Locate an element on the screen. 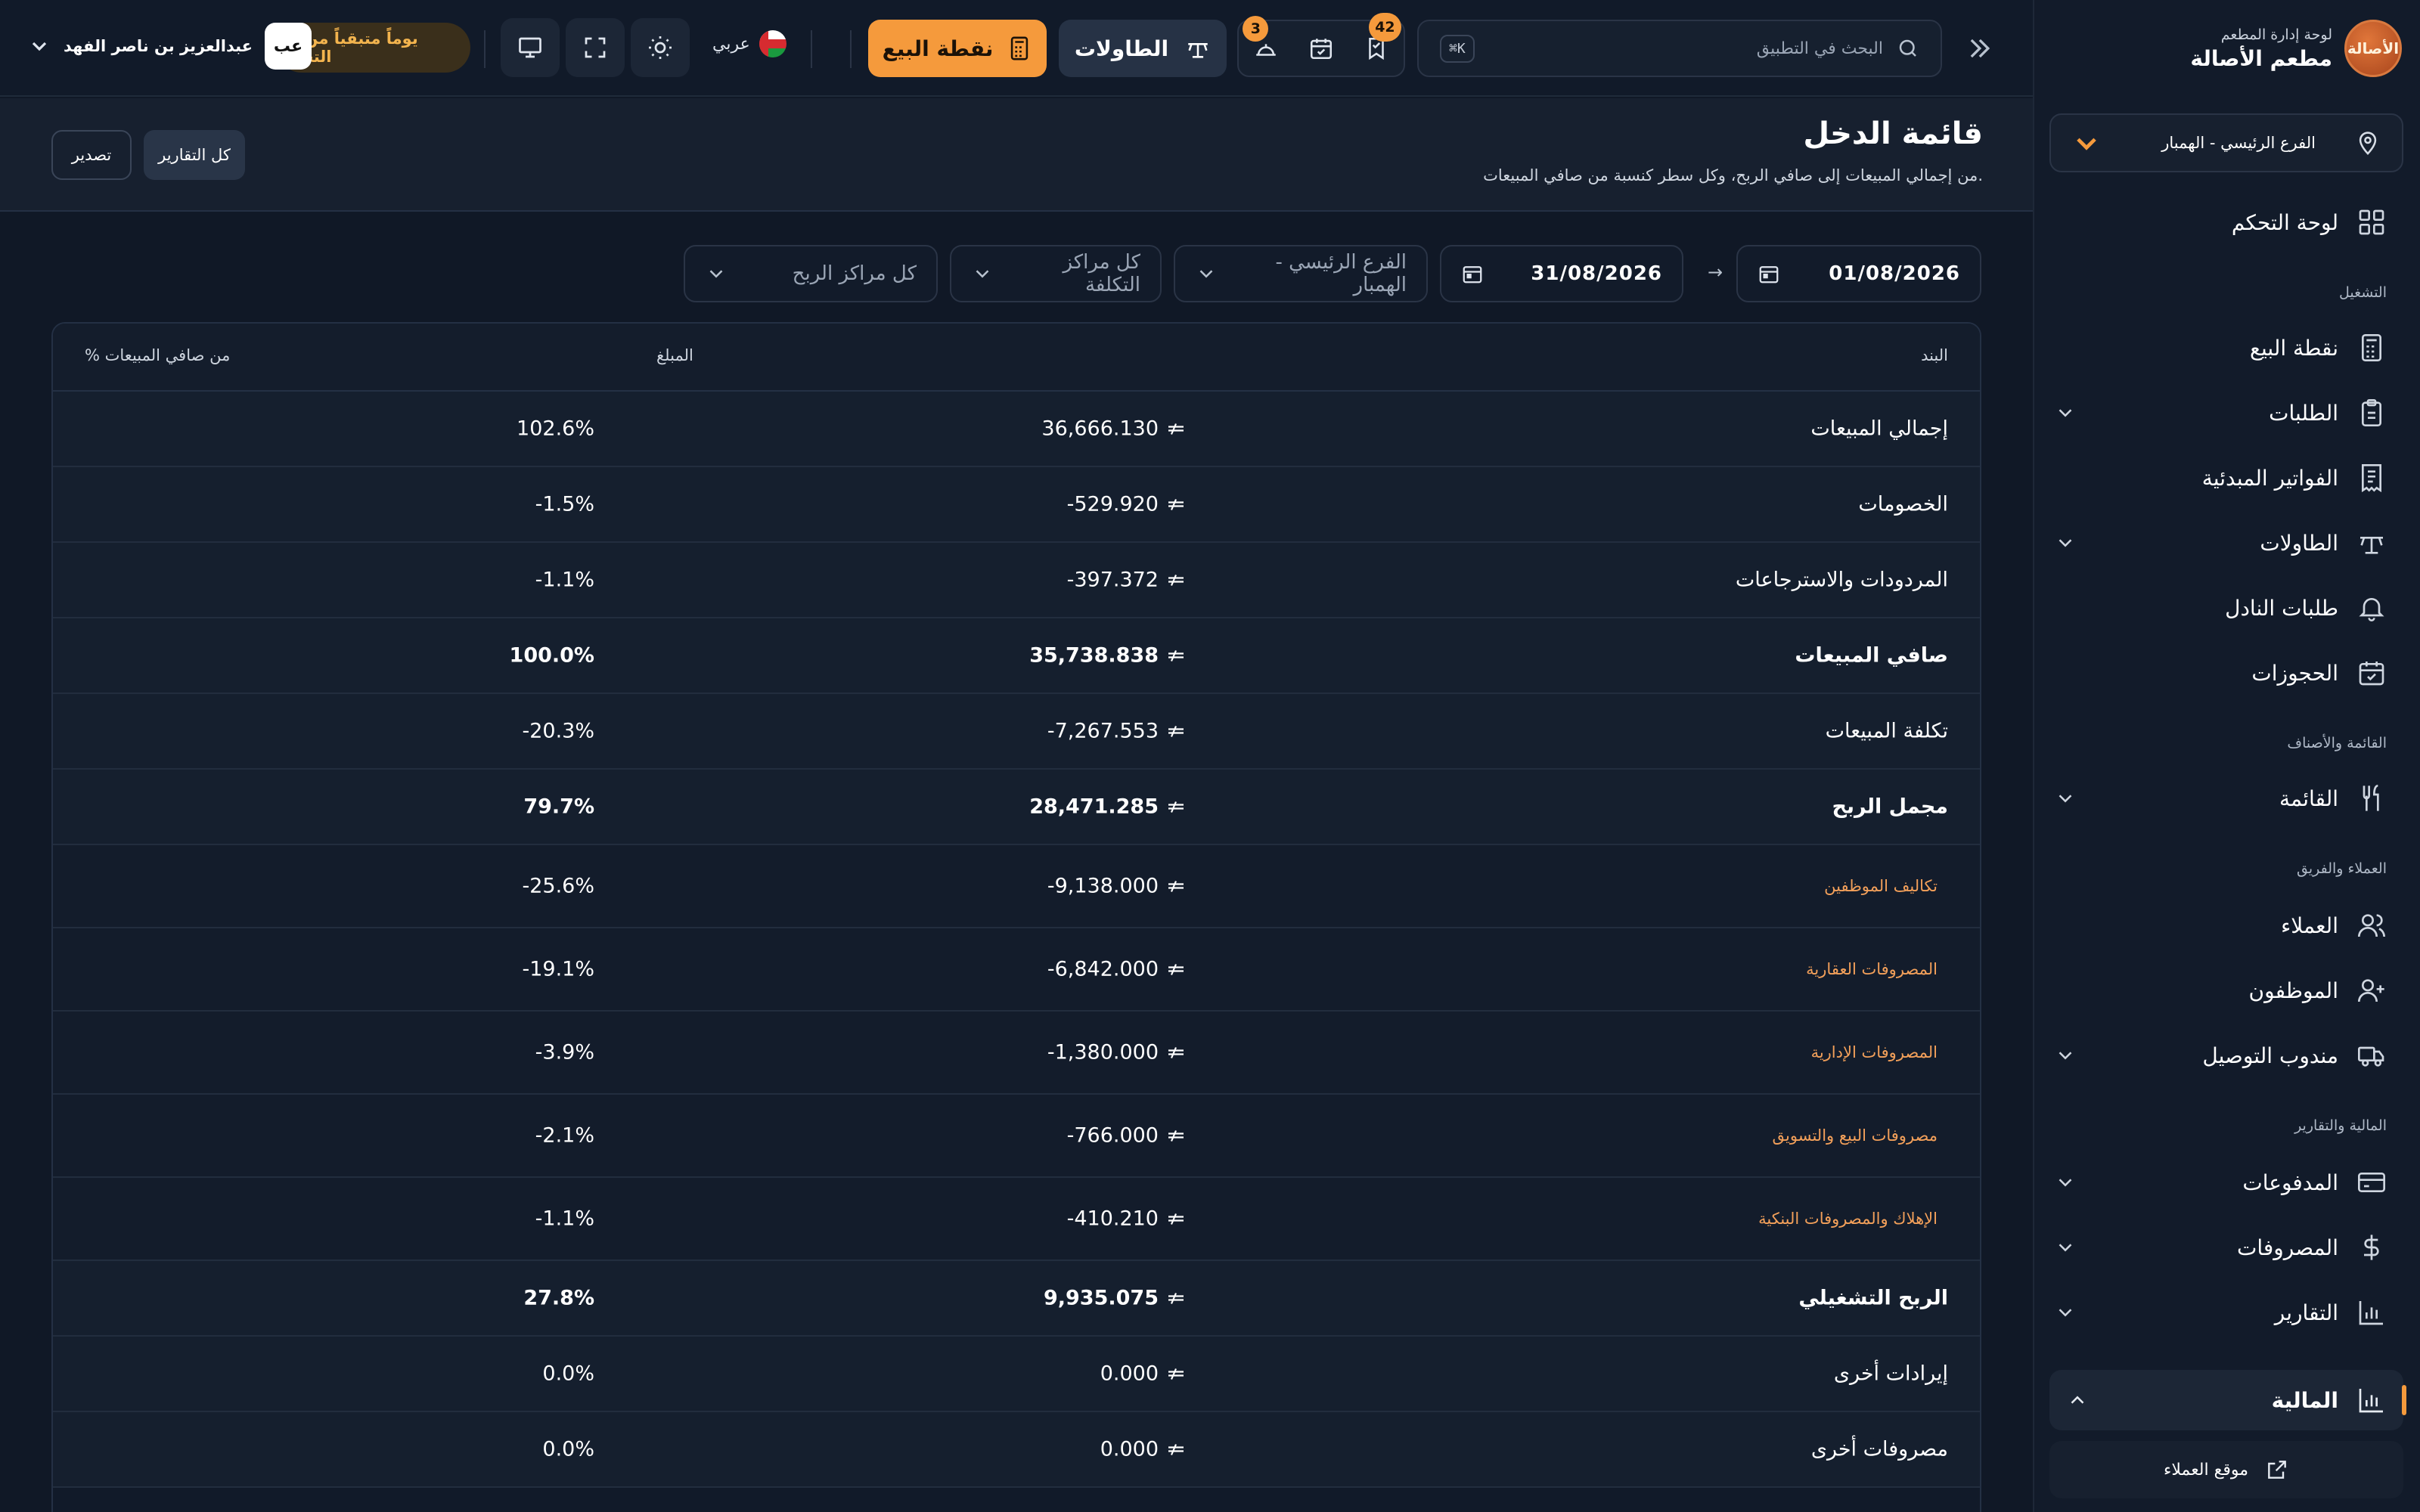 The height and width of the screenshot is (1512, 2420). date-to-value: 31/08/2026 is located at coordinates (1596, 273).